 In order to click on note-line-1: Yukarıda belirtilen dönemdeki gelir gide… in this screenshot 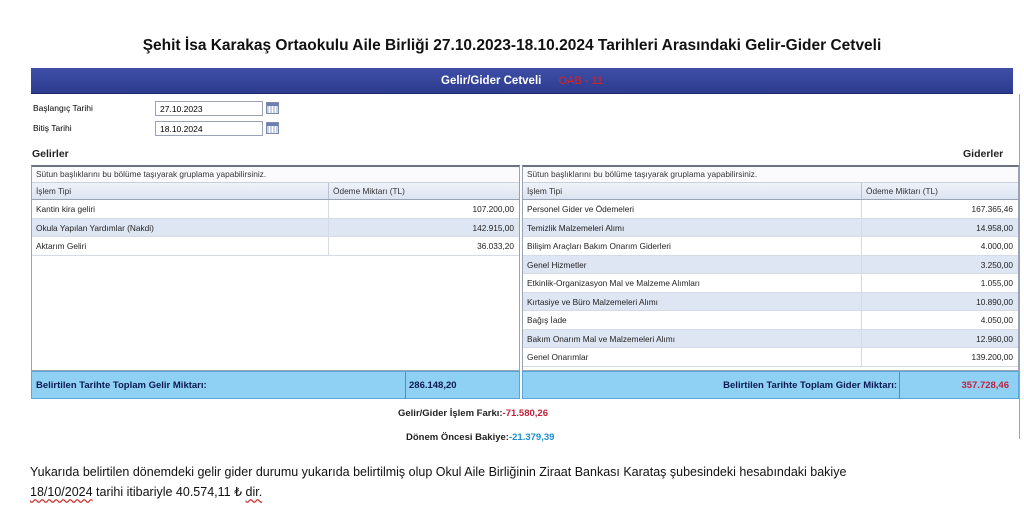, I will do `click(438, 472)`.